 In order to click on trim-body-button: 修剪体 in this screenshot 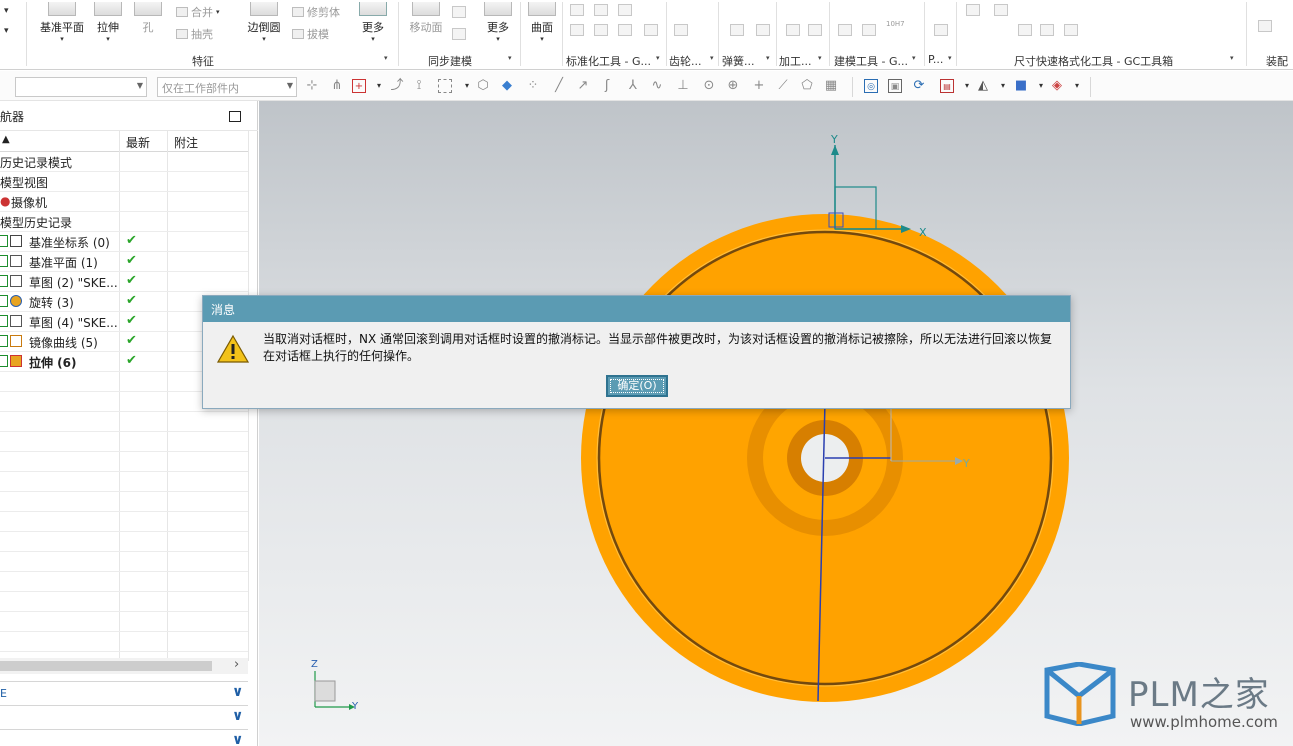, I will do `click(316, 12)`.